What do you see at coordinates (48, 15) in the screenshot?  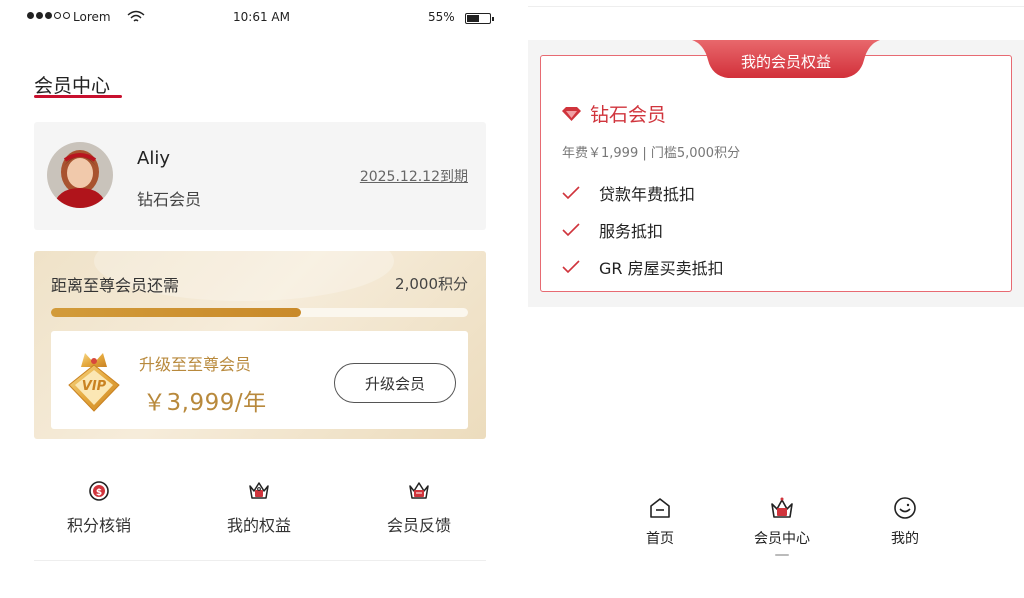 I see `signal-strength-icon` at bounding box center [48, 15].